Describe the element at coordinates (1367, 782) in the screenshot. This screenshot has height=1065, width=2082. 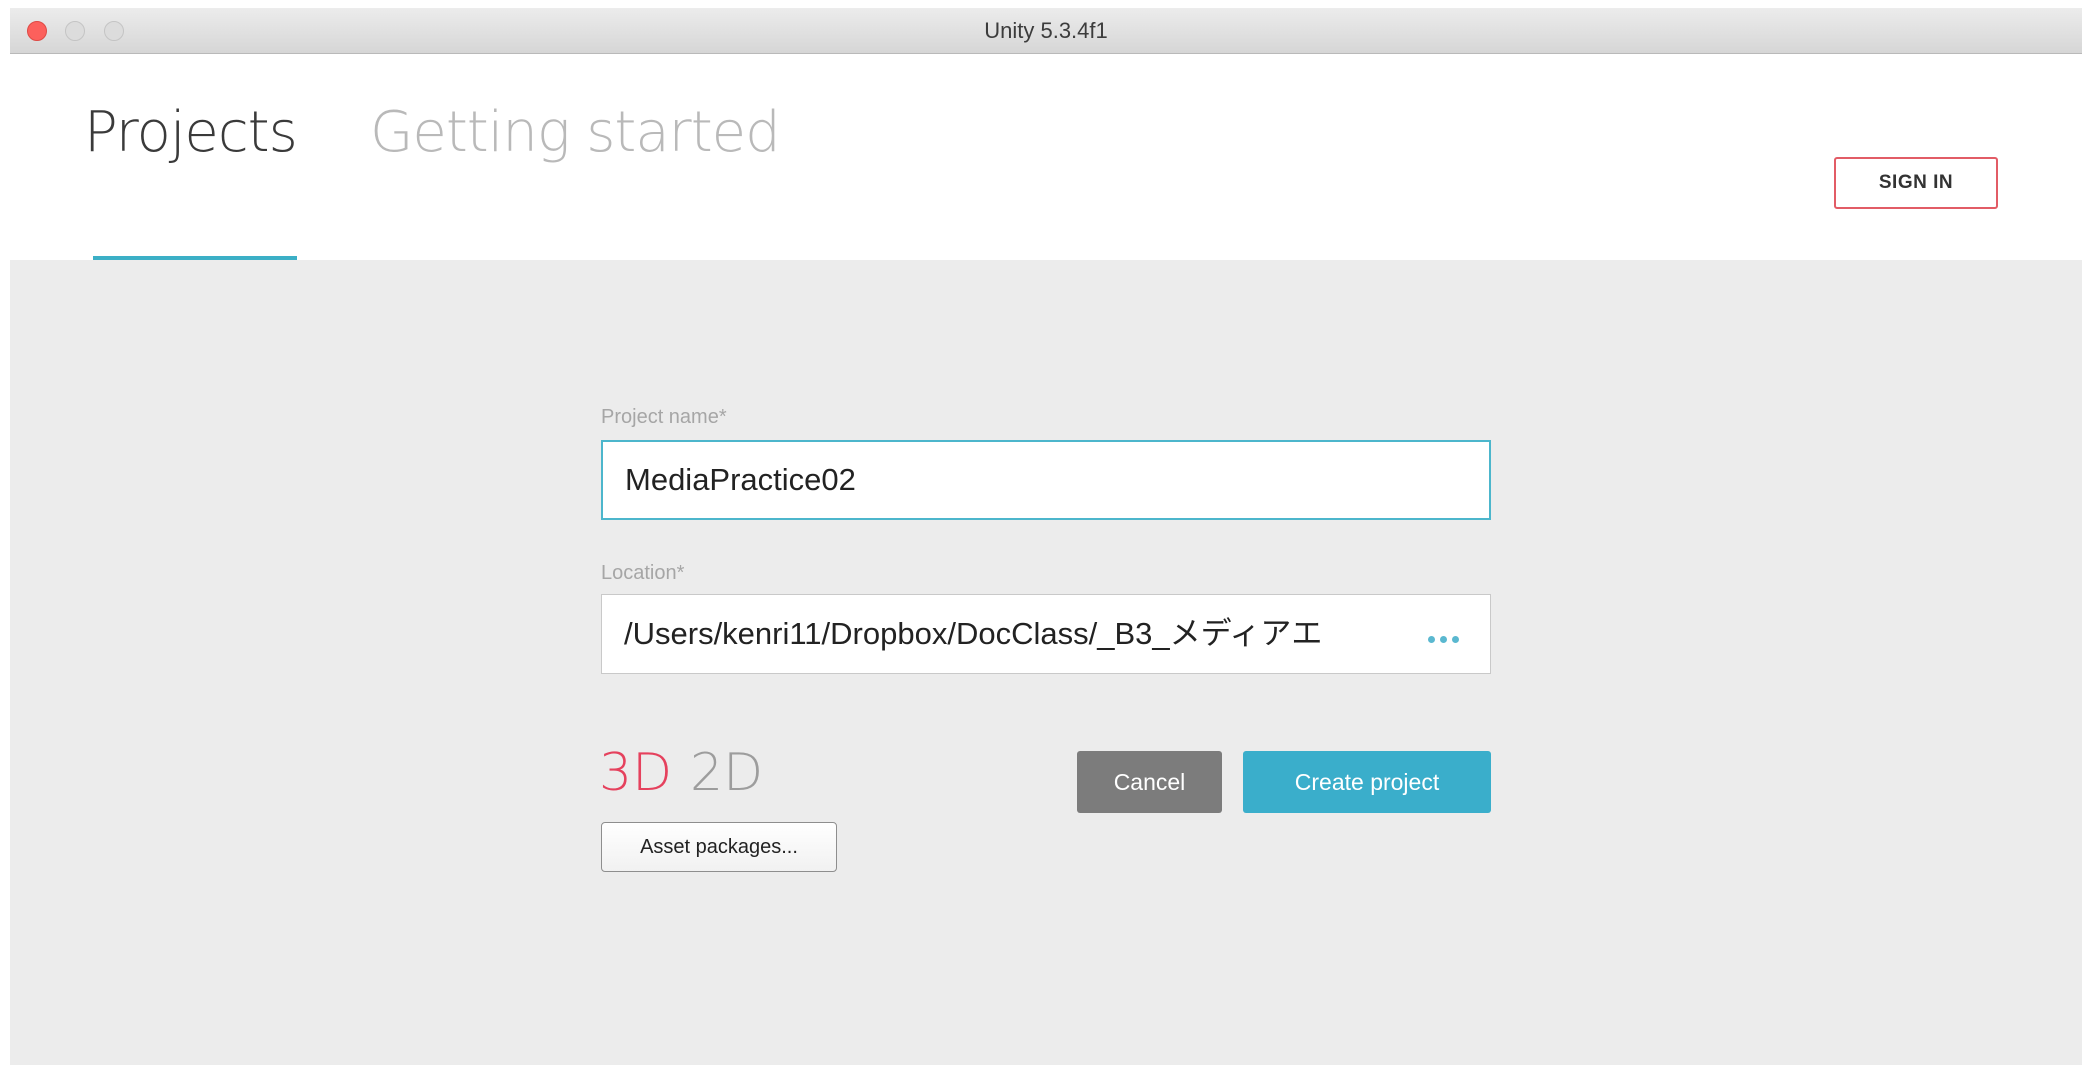
I see `create-project-button: Create project` at that location.